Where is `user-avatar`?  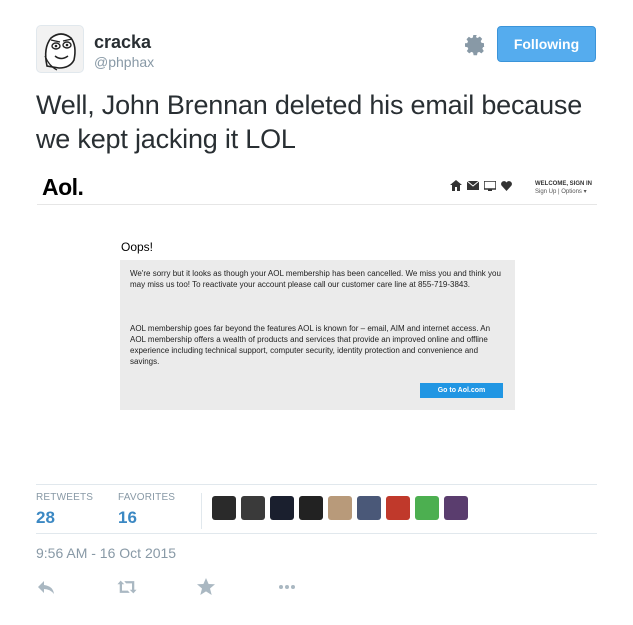
user-avatar is located at coordinates (60, 49).